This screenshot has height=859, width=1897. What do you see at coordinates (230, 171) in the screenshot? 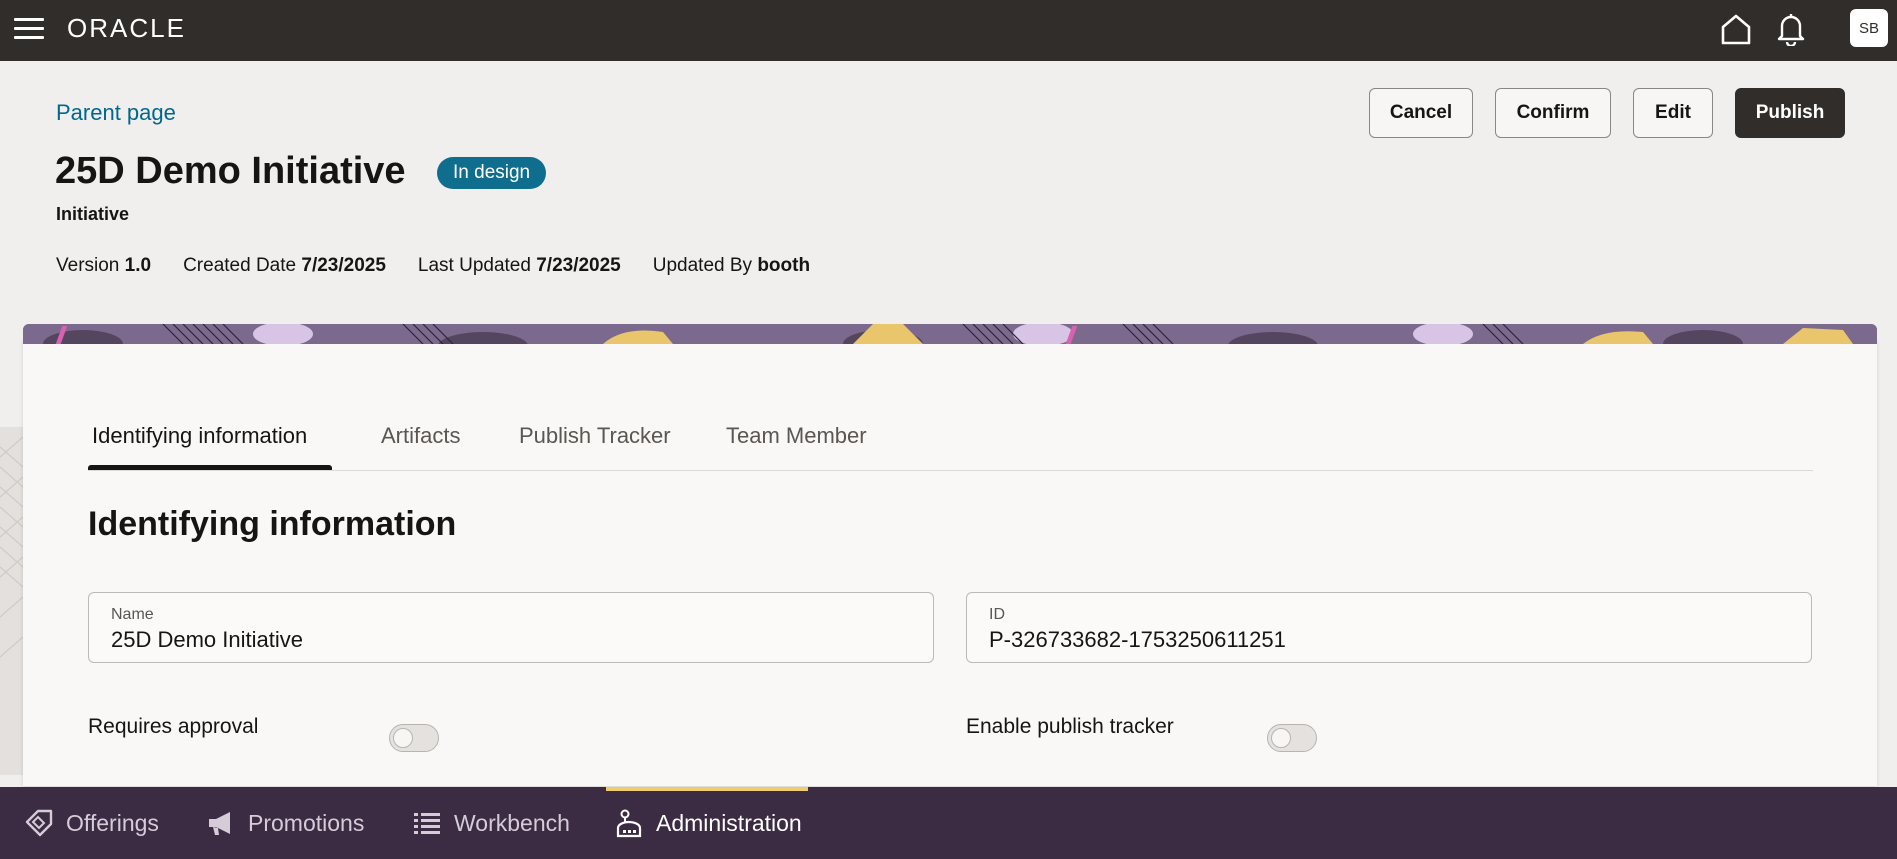
I see `page-title: 25D Demo Initiative` at bounding box center [230, 171].